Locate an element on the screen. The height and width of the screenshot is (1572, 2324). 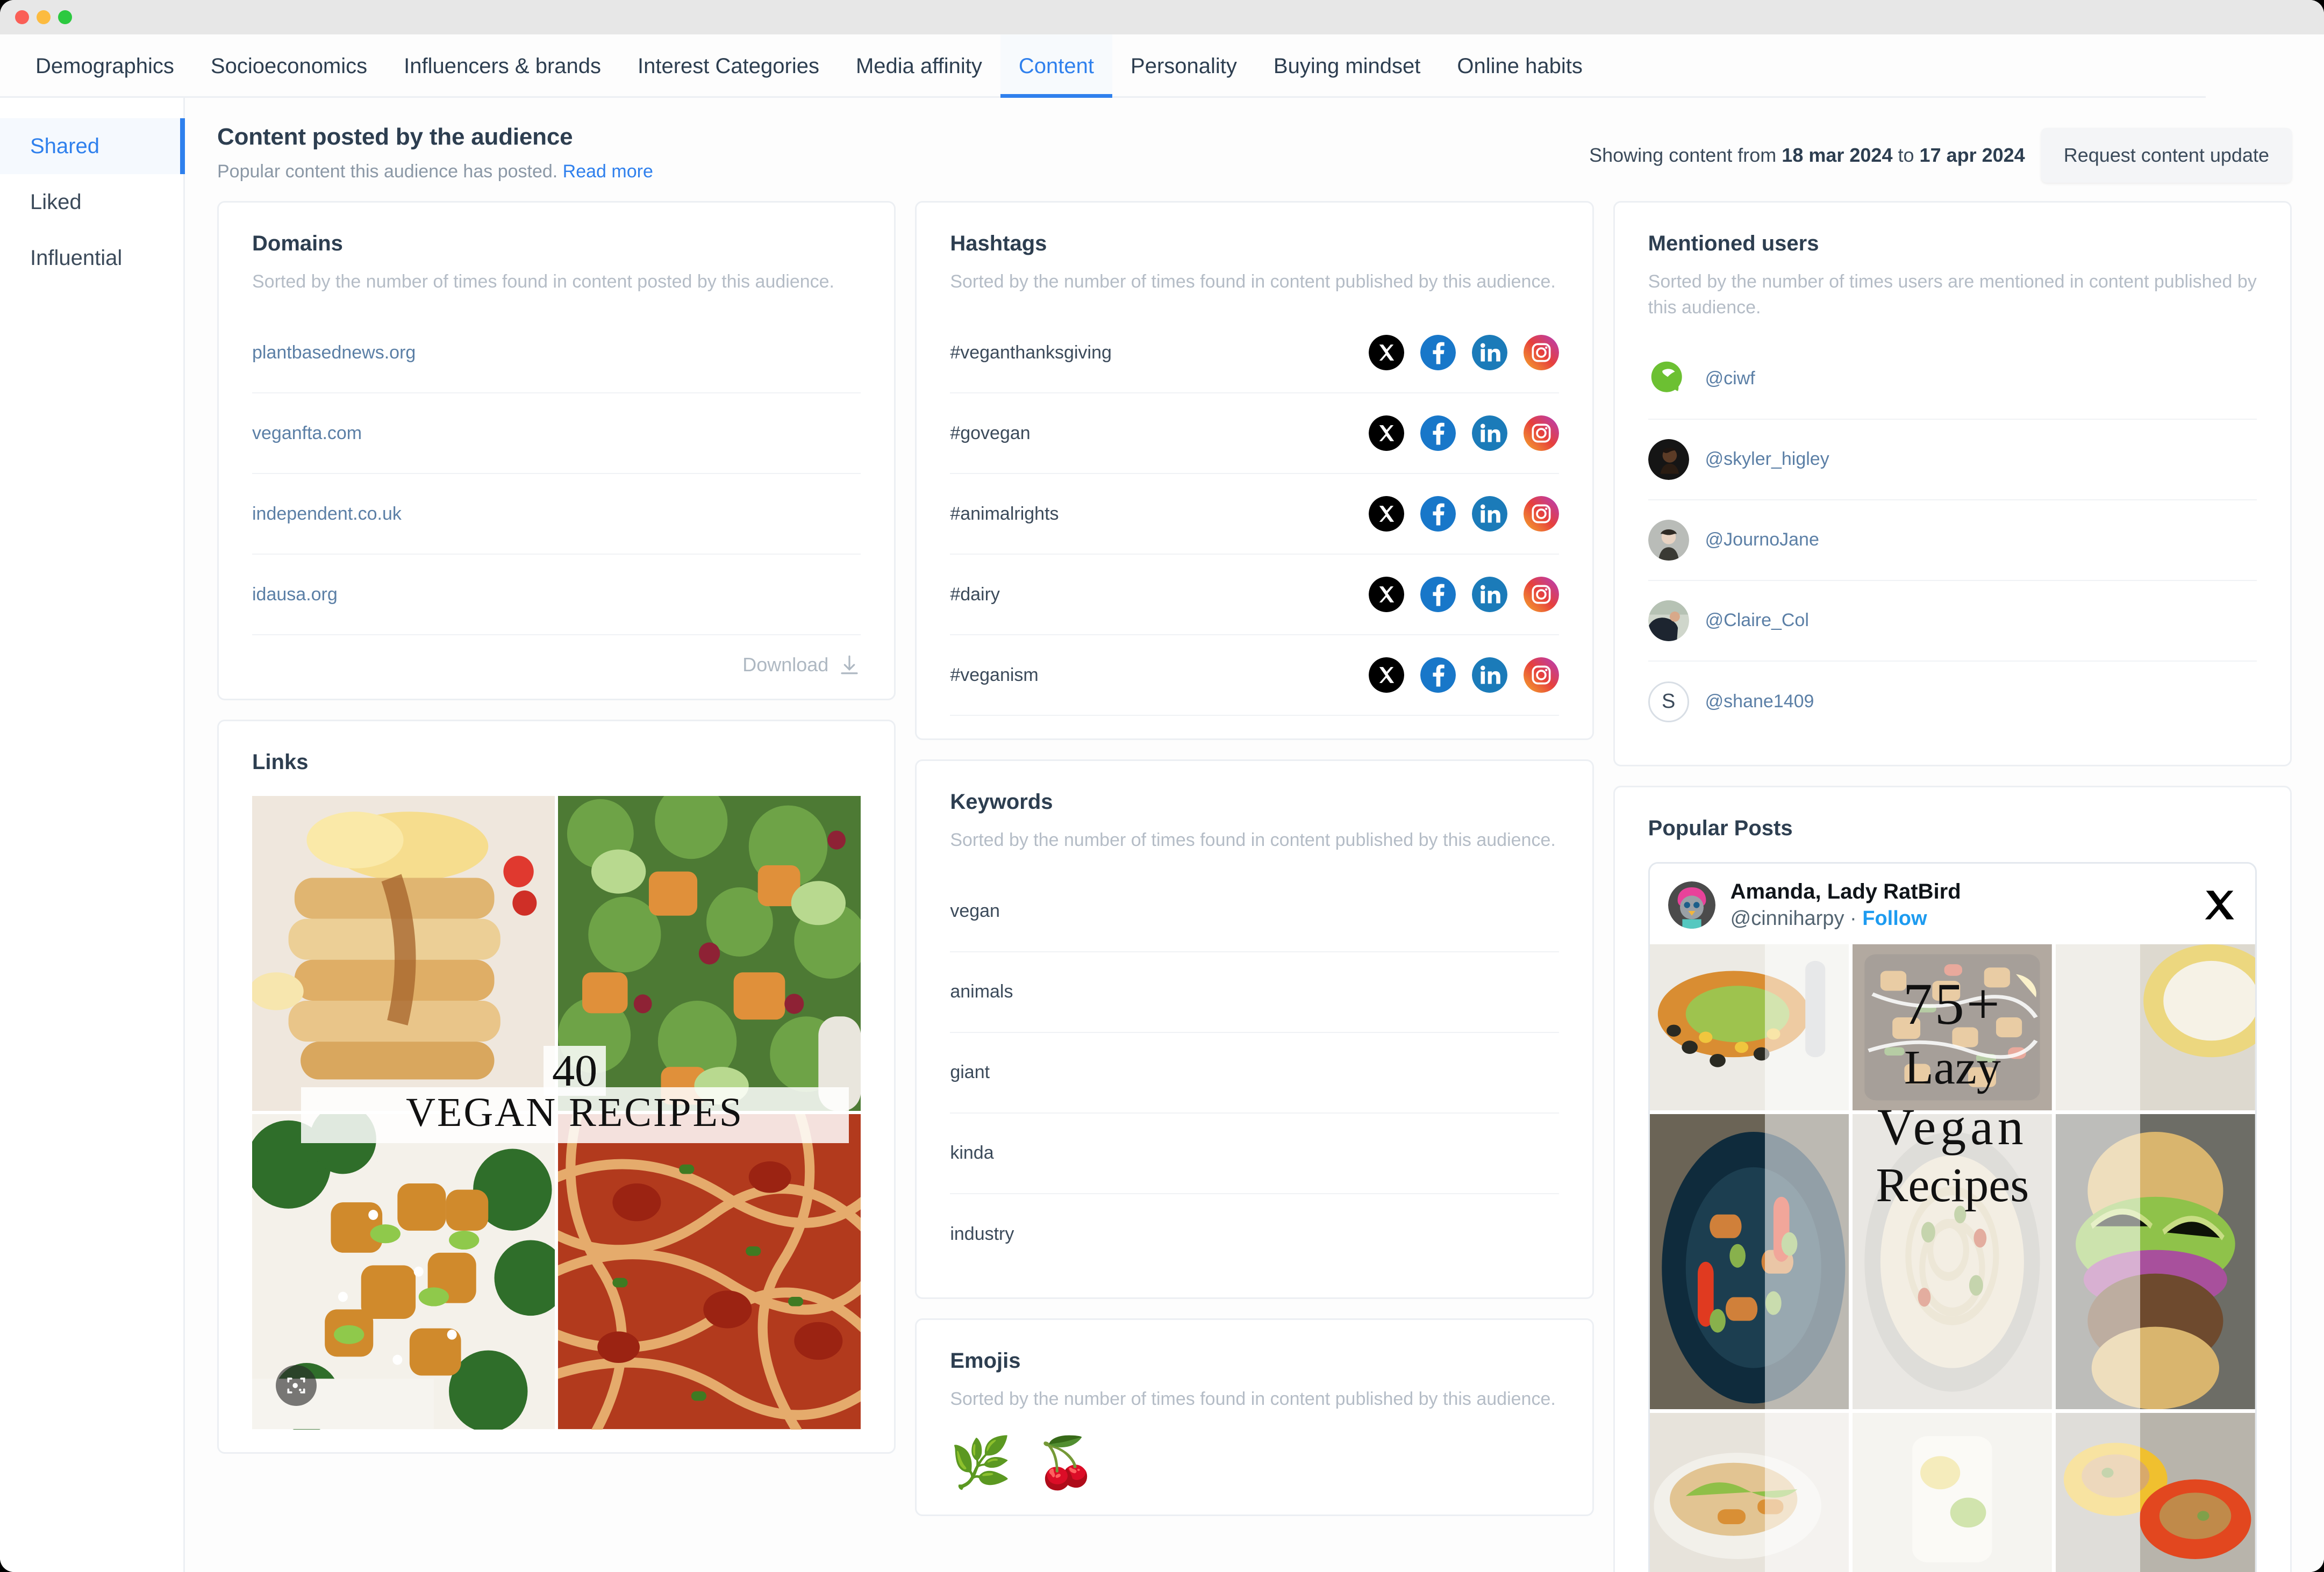
tab-label: Demographics is located at coordinates (104, 66).